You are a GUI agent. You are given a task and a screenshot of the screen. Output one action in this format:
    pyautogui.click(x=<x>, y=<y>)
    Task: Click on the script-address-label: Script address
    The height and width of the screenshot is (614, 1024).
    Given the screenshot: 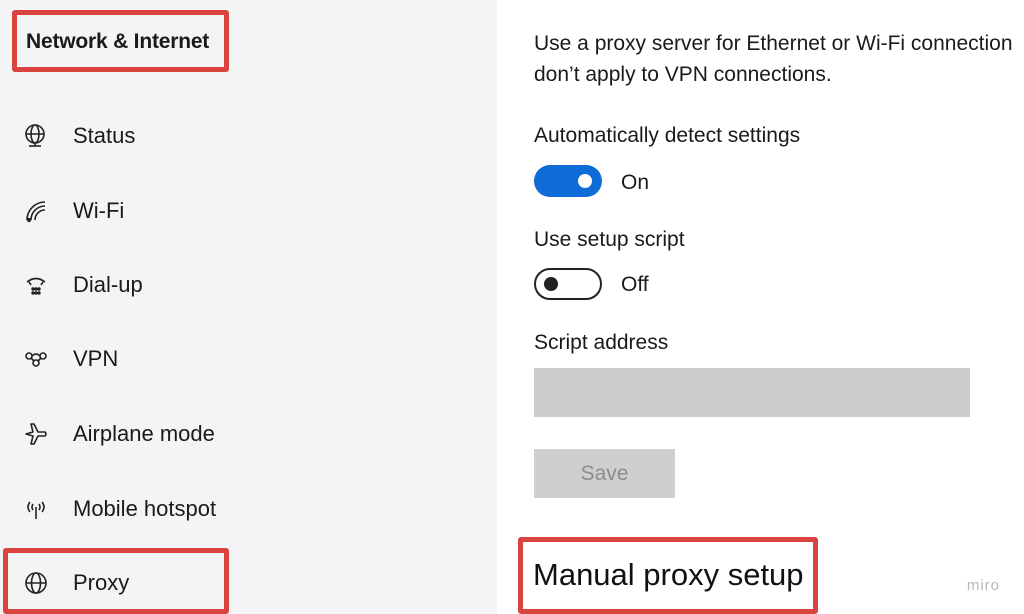 What is the action you would take?
    pyautogui.click(x=601, y=342)
    